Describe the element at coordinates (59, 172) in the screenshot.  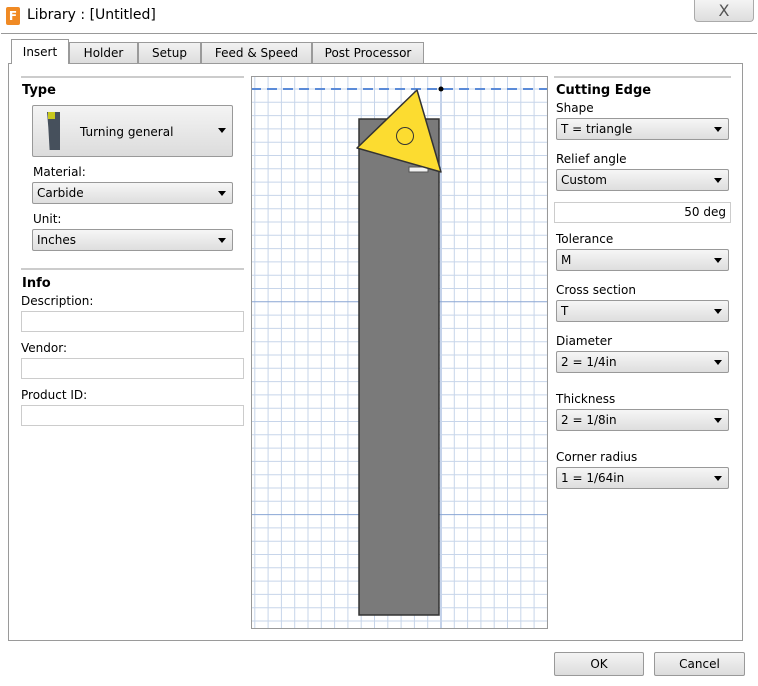
I see `material-label: Material:` at that location.